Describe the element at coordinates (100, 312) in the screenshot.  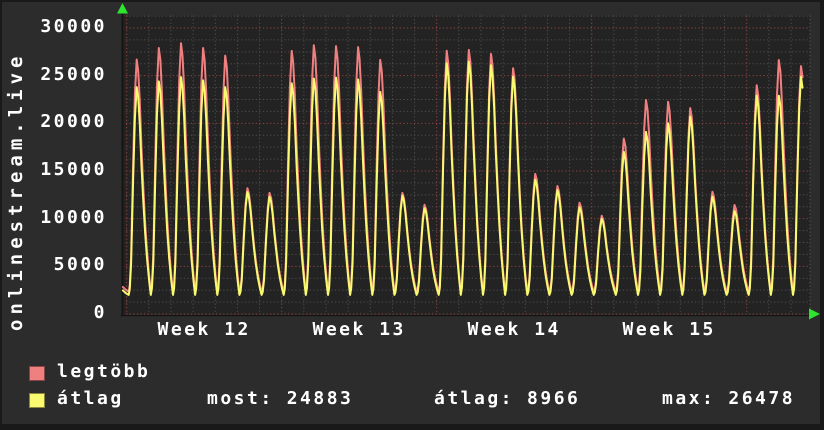
I see `y-tick-0: 0` at that location.